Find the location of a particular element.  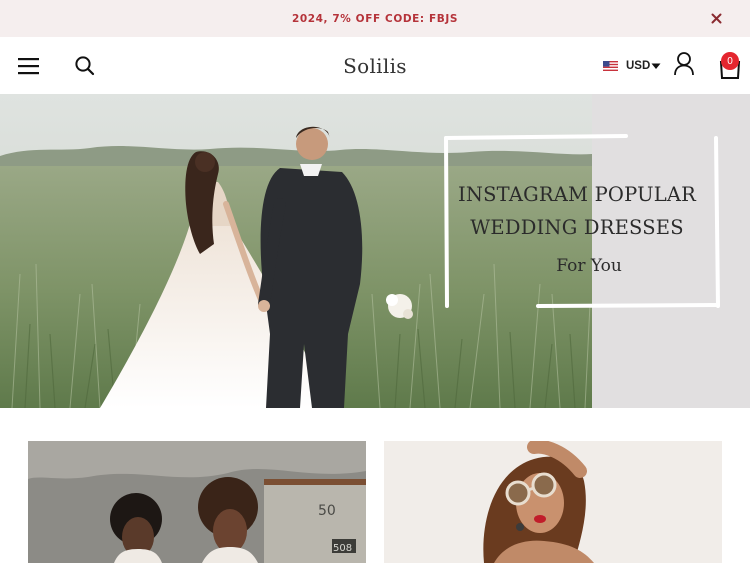

svg-text: 508 is located at coordinates (342, 548).